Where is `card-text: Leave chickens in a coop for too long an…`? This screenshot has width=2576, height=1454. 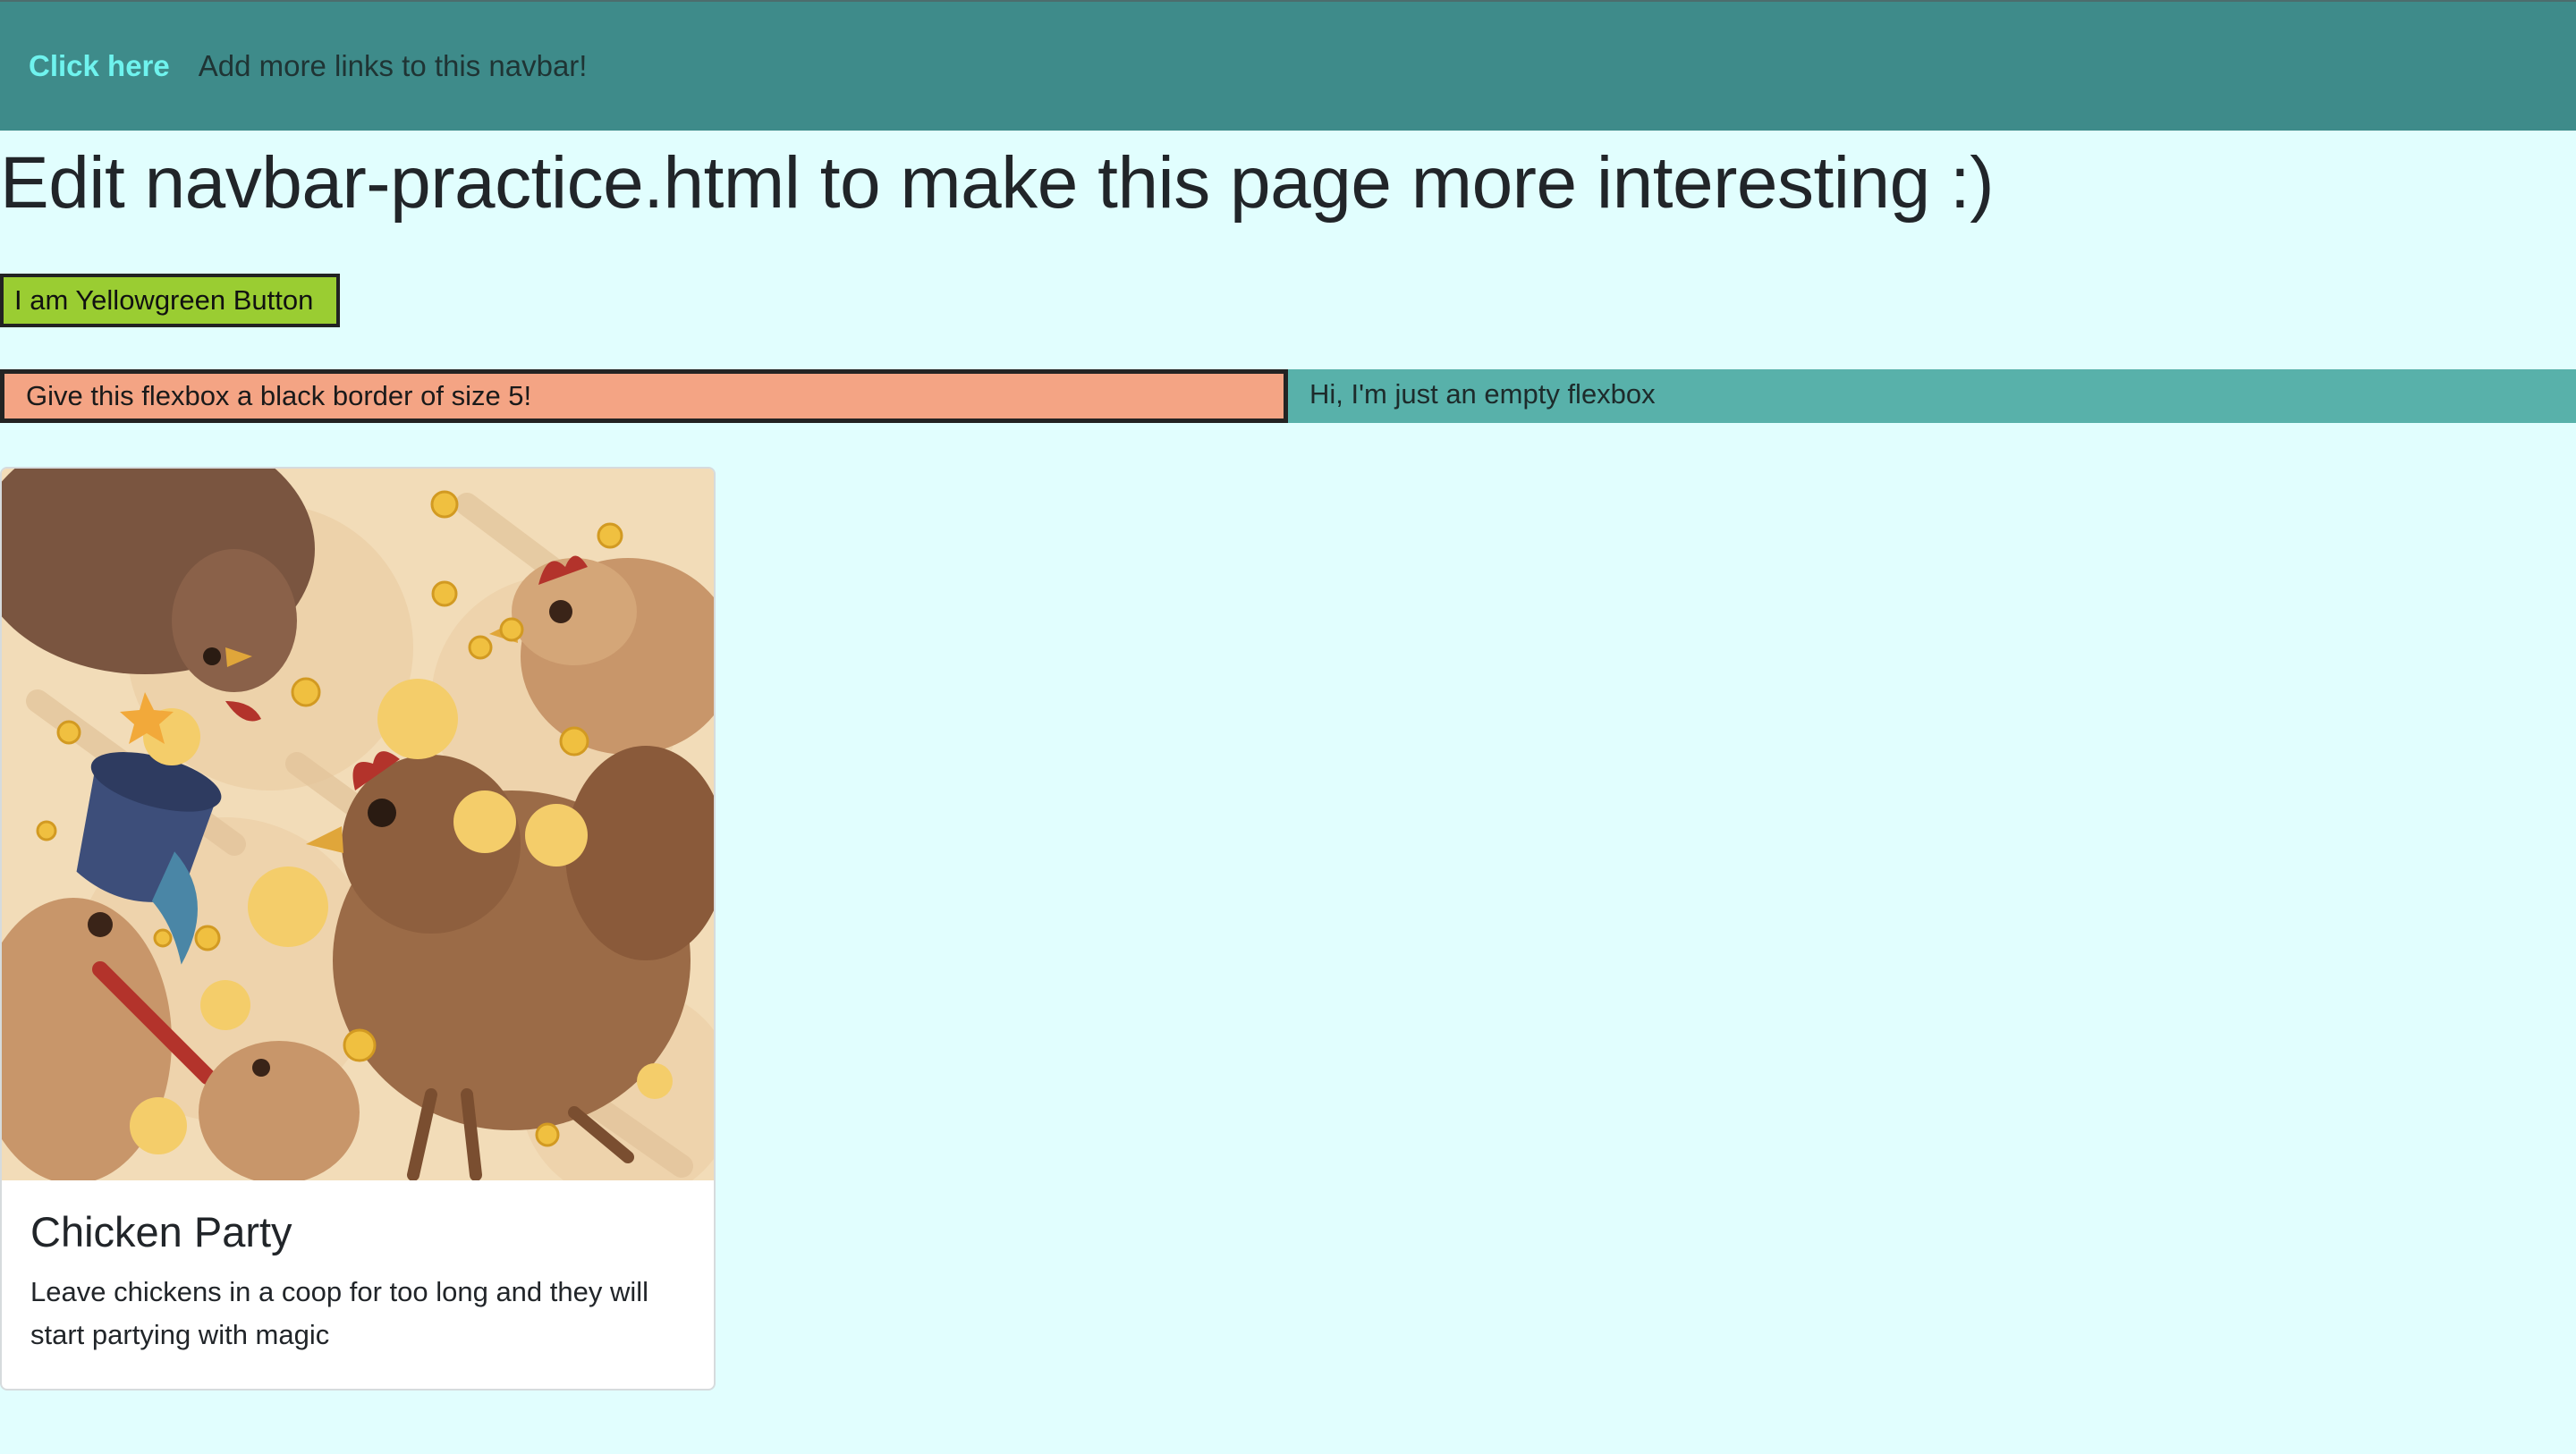
card-text: Leave chickens in a coop for too long an… is located at coordinates (339, 1313).